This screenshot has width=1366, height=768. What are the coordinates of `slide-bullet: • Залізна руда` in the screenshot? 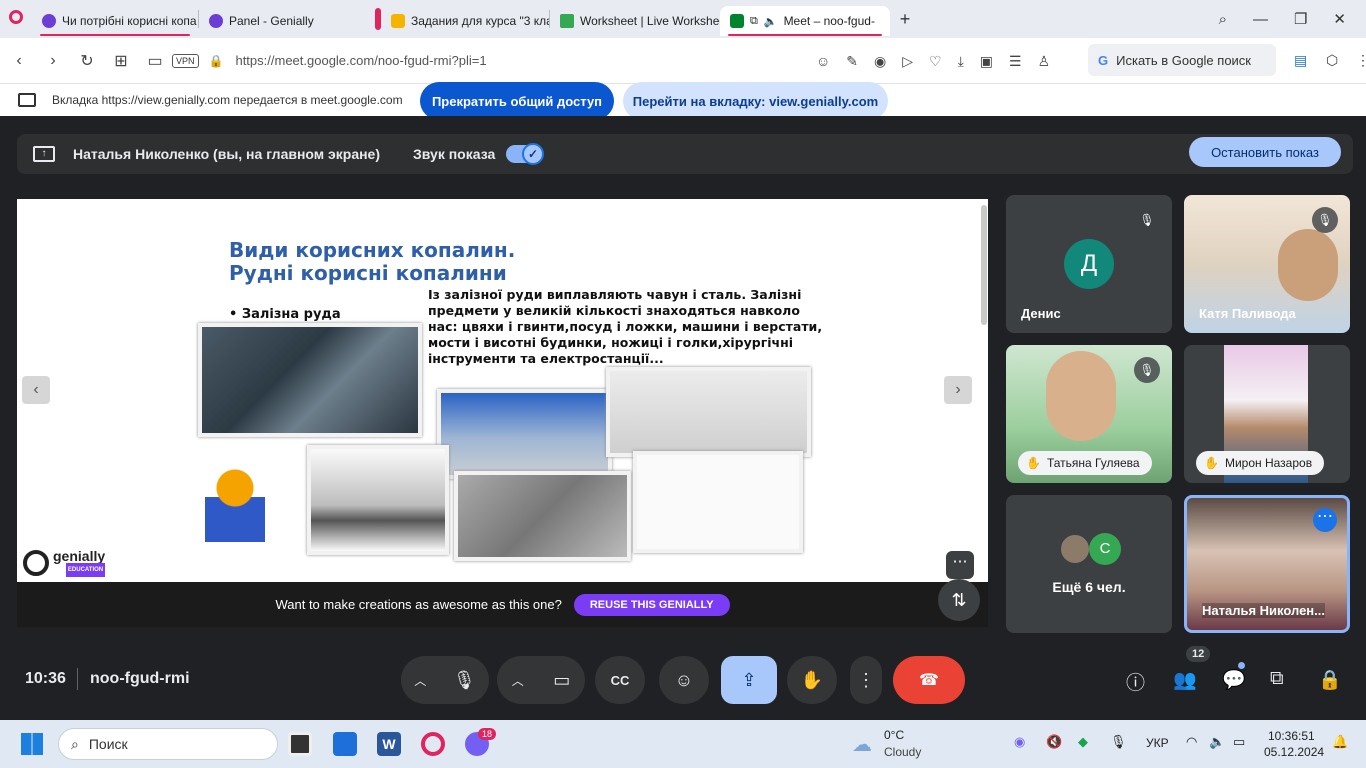 It's located at (285, 314).